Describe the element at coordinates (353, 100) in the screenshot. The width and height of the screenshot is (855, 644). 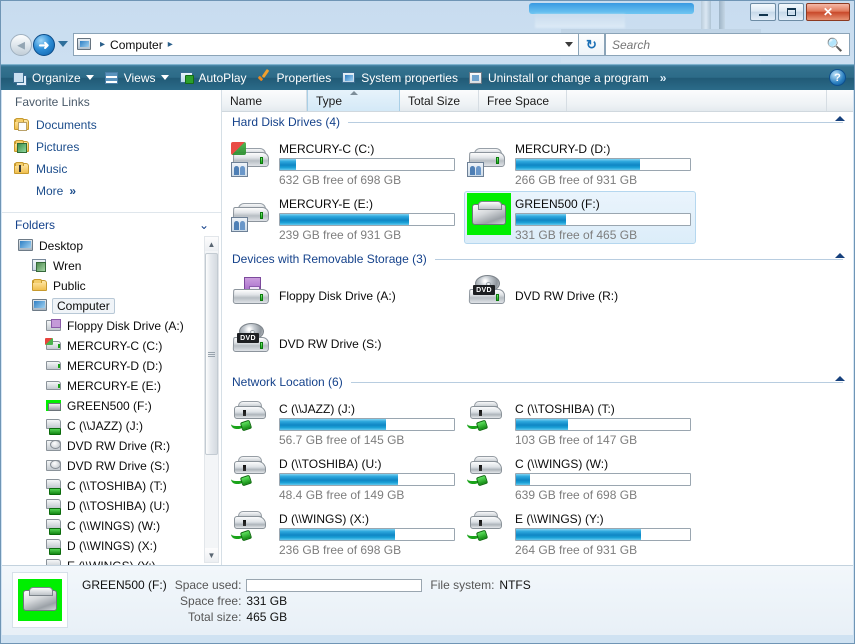
I see `column-header-type: Type` at that location.